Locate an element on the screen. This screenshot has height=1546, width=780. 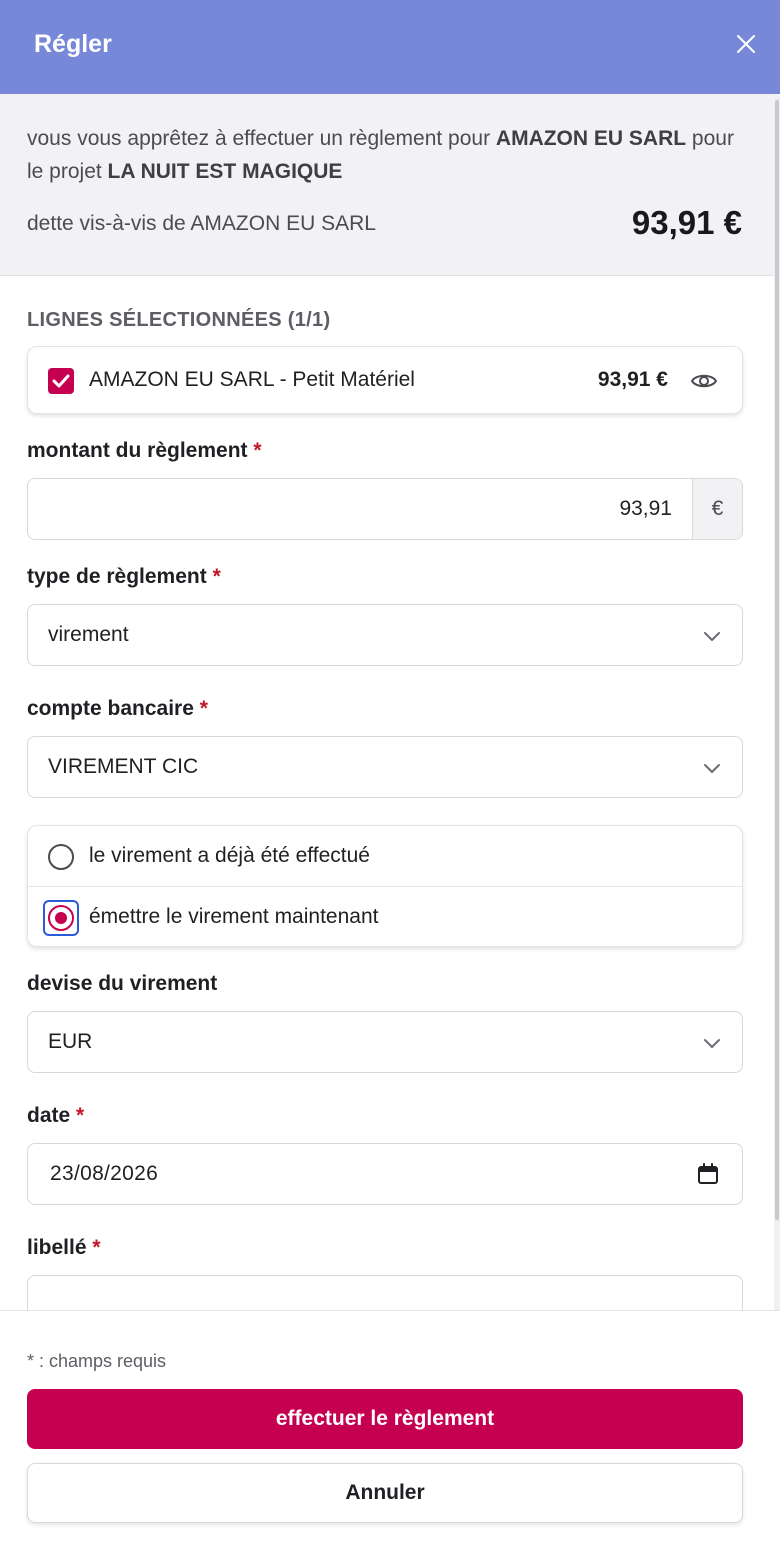
summary-project: LA NUIT EST MAGIQUE is located at coordinates (225, 171).